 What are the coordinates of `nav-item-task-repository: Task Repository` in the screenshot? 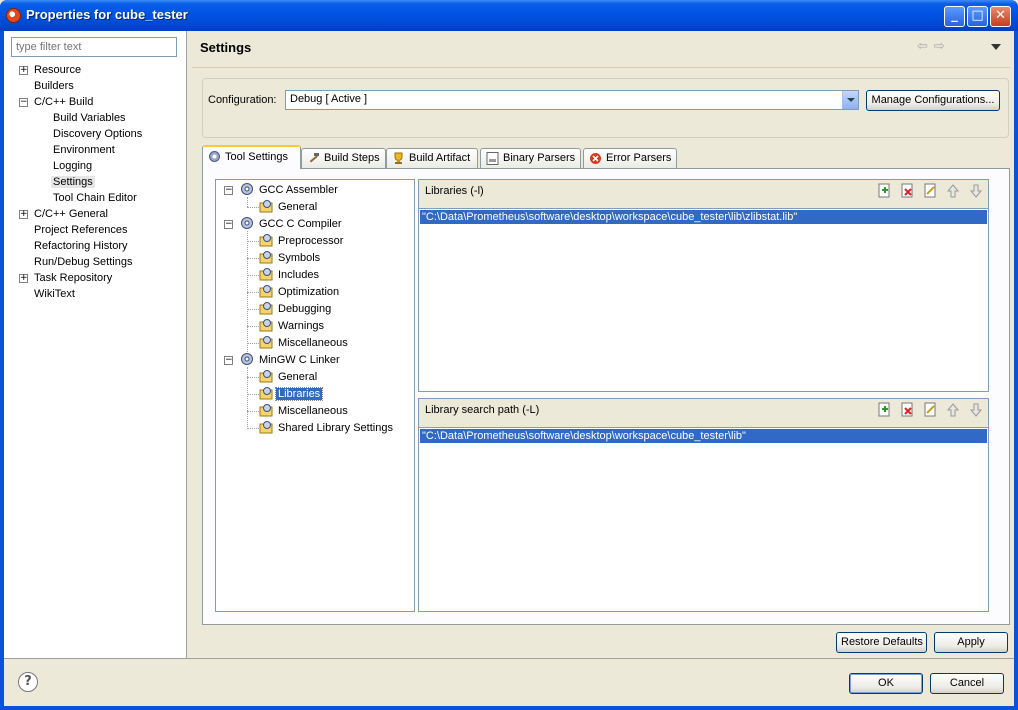 It's located at (73, 278).